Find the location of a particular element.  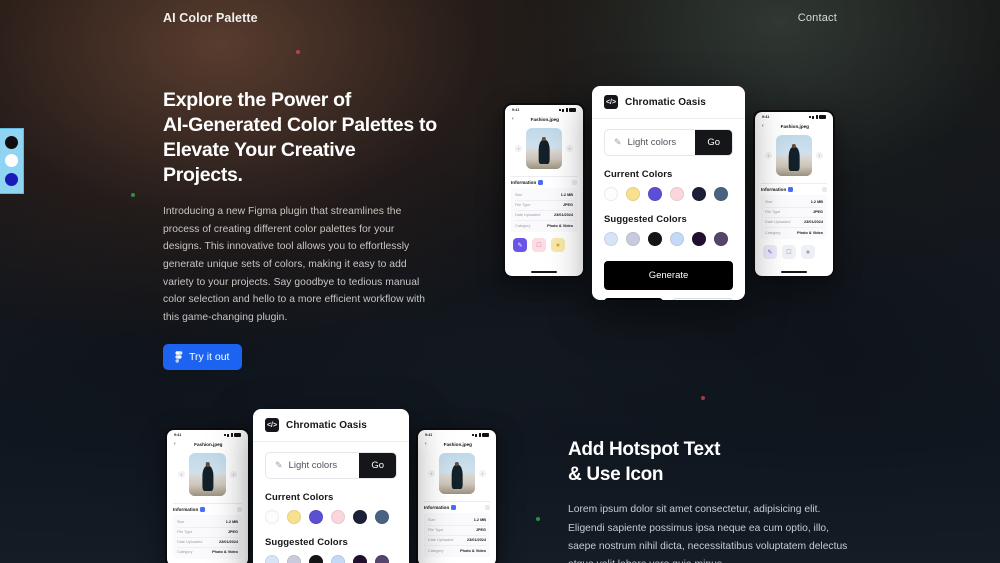

accent-dot-green-bottom is located at coordinates (538, 519).